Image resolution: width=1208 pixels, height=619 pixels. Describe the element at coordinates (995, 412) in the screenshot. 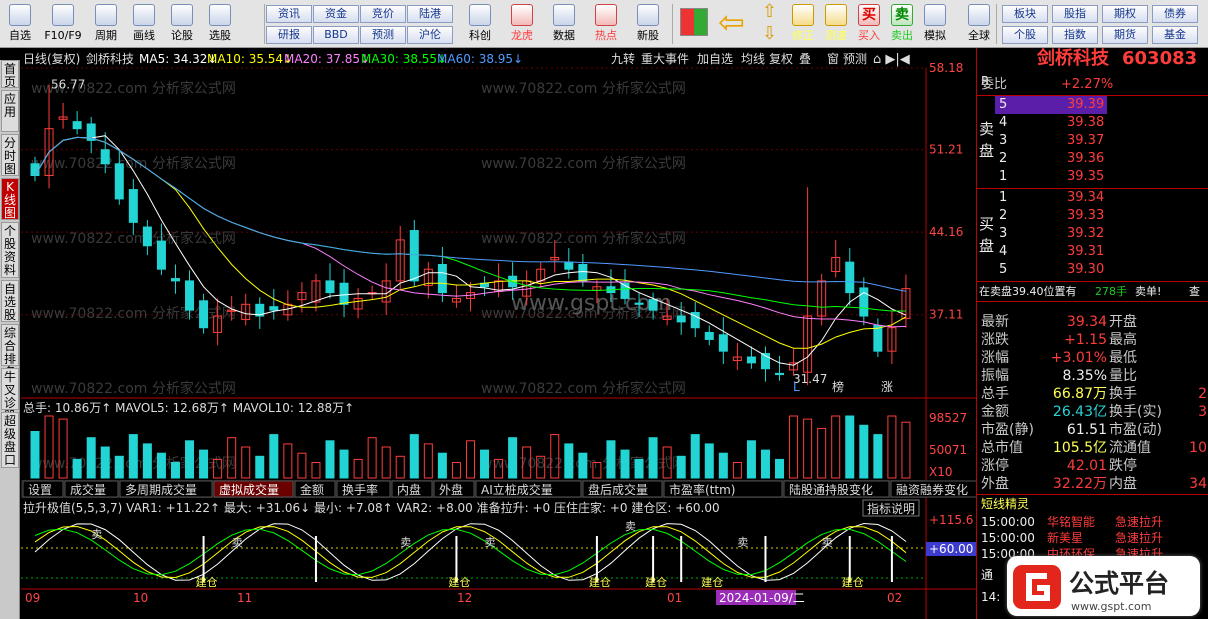

I see `stat-label: 金额` at that location.